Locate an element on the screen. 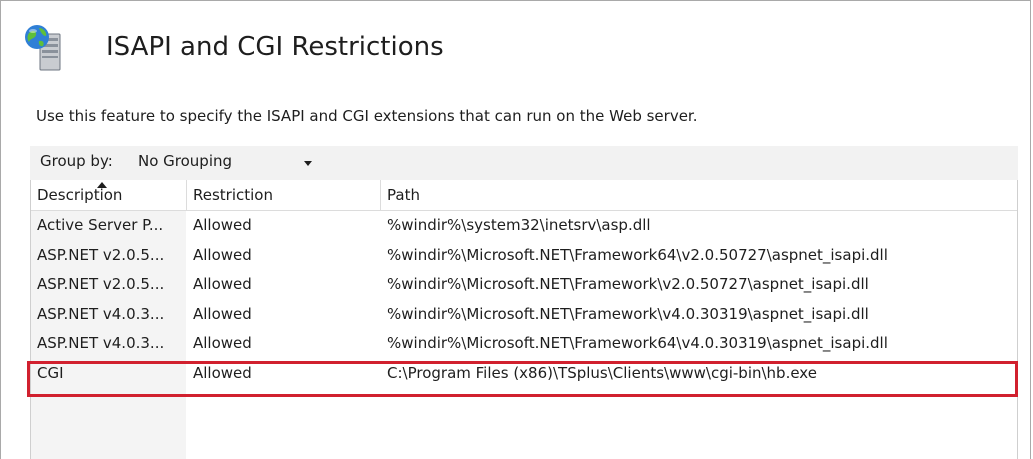  column-header-description: Description is located at coordinates (109, 195).